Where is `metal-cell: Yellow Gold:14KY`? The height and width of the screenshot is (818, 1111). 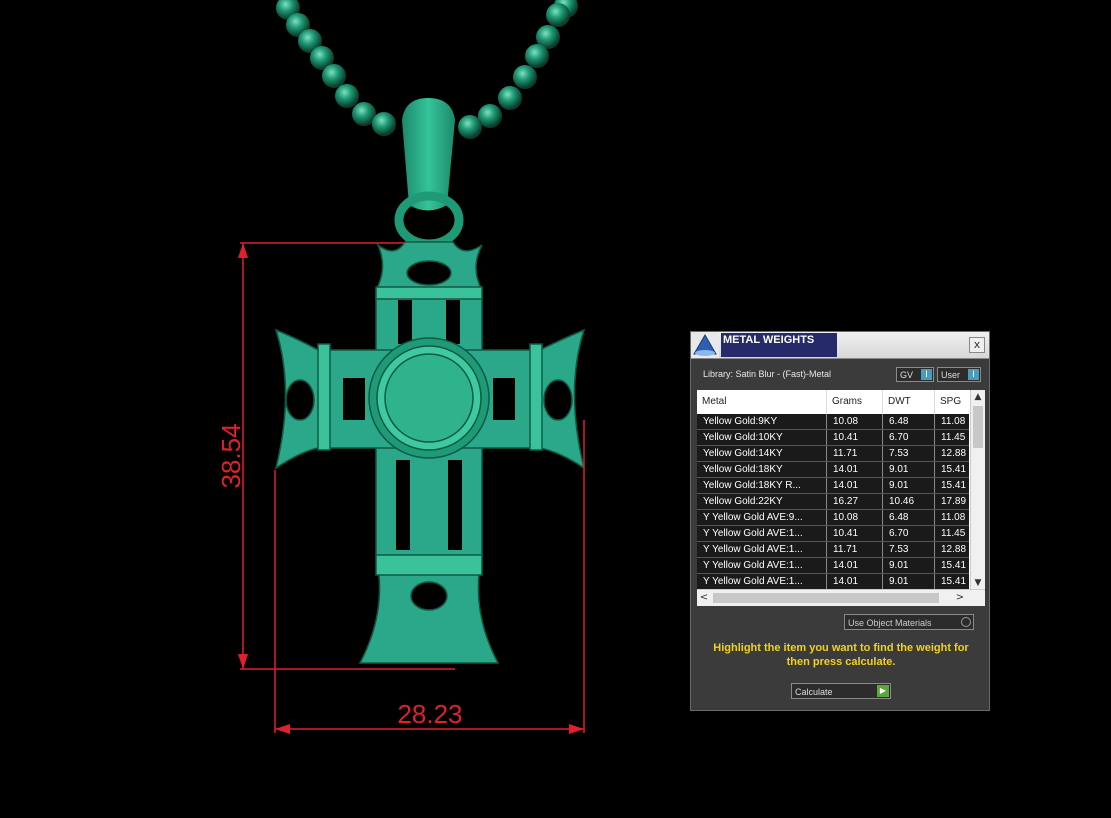 metal-cell: Yellow Gold:14KY is located at coordinates (762, 453).